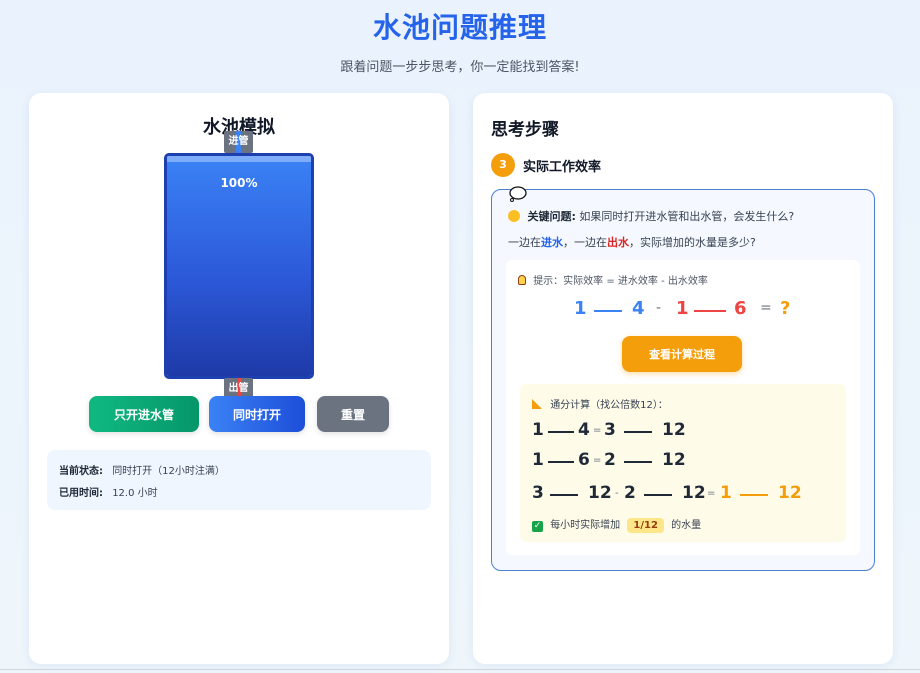 The width and height of the screenshot is (920, 673). I want to click on efficiency-formula: 1 4 - 1 6 = ?, so click(682, 308).